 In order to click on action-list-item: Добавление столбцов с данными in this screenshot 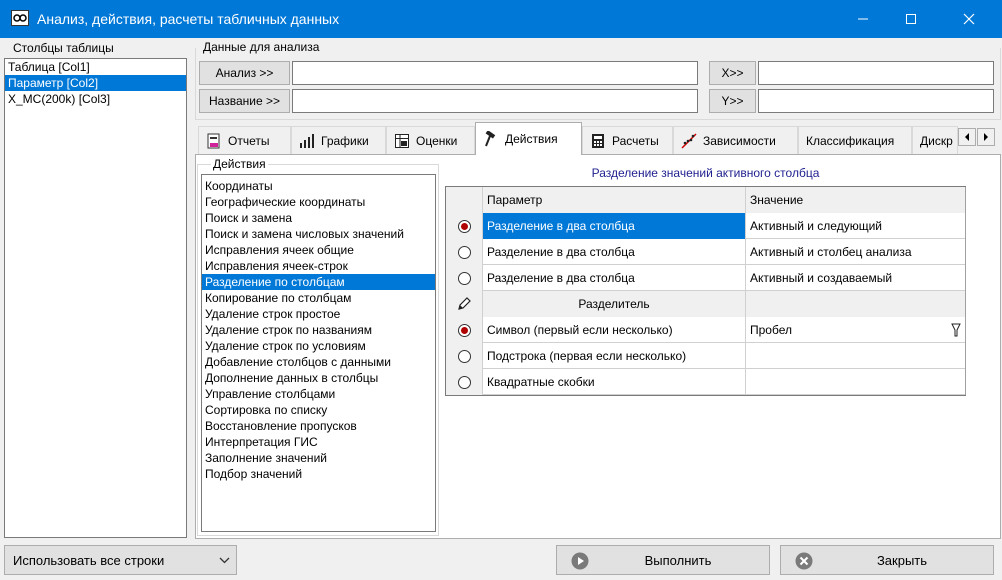, I will do `click(318, 362)`.